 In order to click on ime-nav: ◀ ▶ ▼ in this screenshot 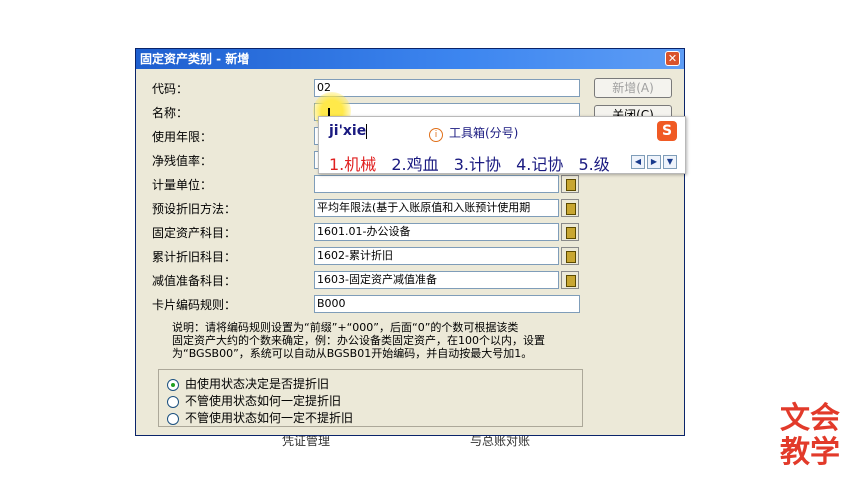, I will do `click(653, 161)`.